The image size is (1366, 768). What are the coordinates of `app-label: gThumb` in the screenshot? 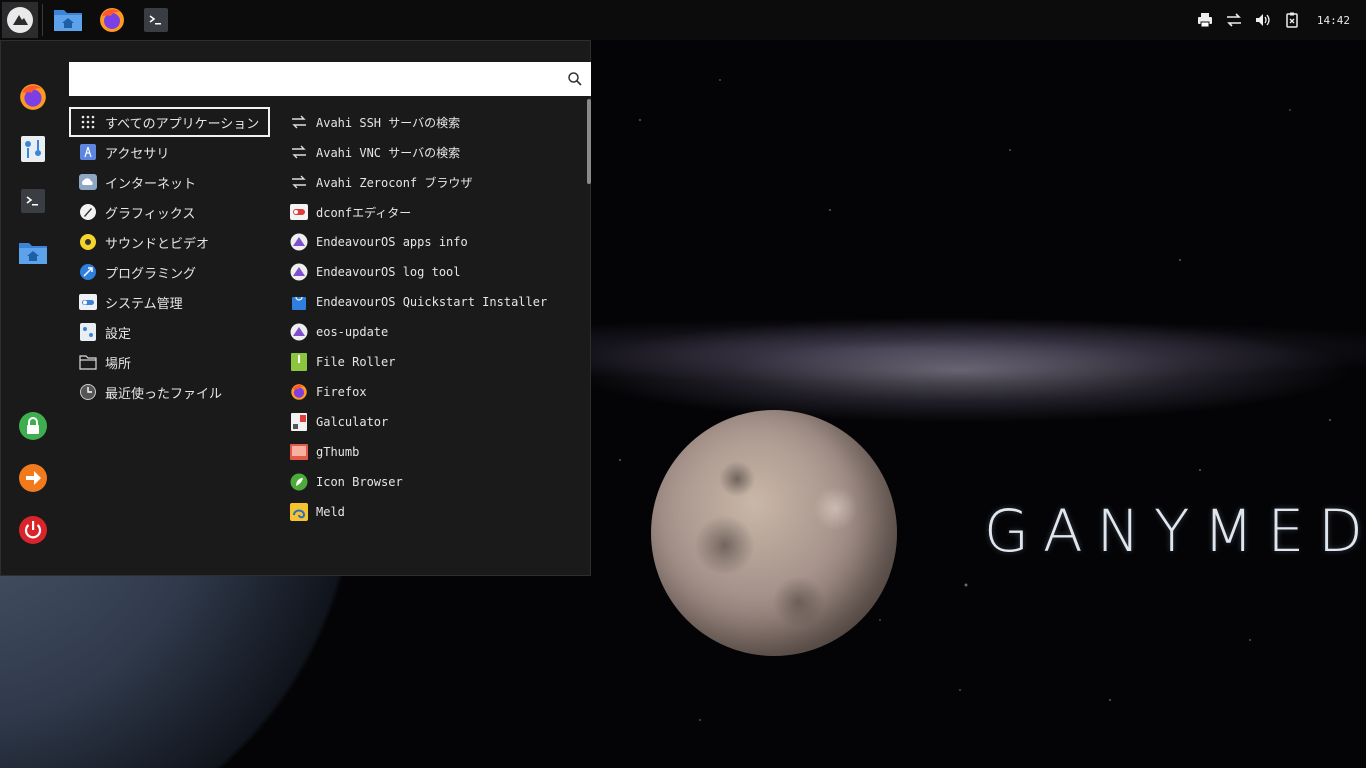 It's located at (338, 452).